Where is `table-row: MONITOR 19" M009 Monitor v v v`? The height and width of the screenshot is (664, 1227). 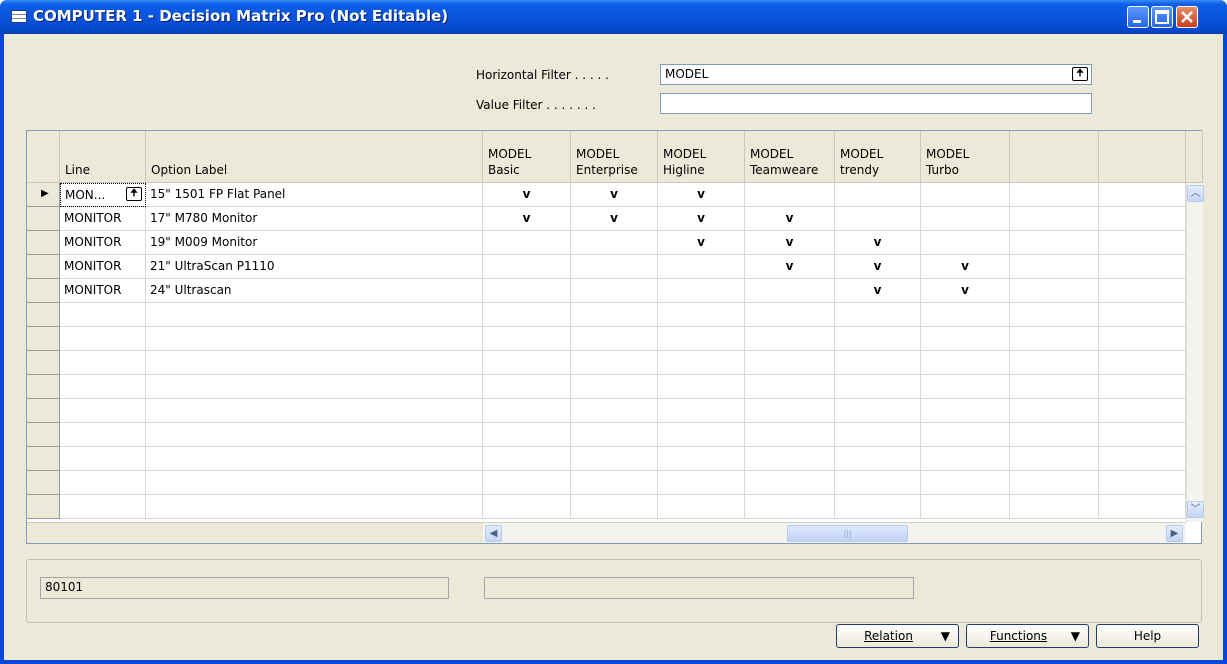 table-row: MONITOR 19" M009 Monitor v v v is located at coordinates (606, 243).